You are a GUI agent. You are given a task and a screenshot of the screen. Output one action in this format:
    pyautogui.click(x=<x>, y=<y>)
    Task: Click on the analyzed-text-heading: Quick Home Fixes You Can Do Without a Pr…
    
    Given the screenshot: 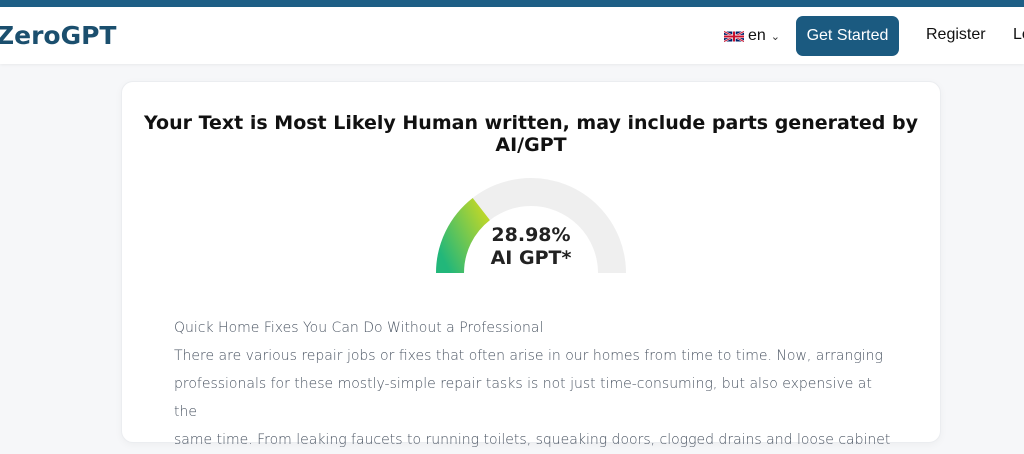 What is the action you would take?
    pyautogui.click(x=359, y=328)
    